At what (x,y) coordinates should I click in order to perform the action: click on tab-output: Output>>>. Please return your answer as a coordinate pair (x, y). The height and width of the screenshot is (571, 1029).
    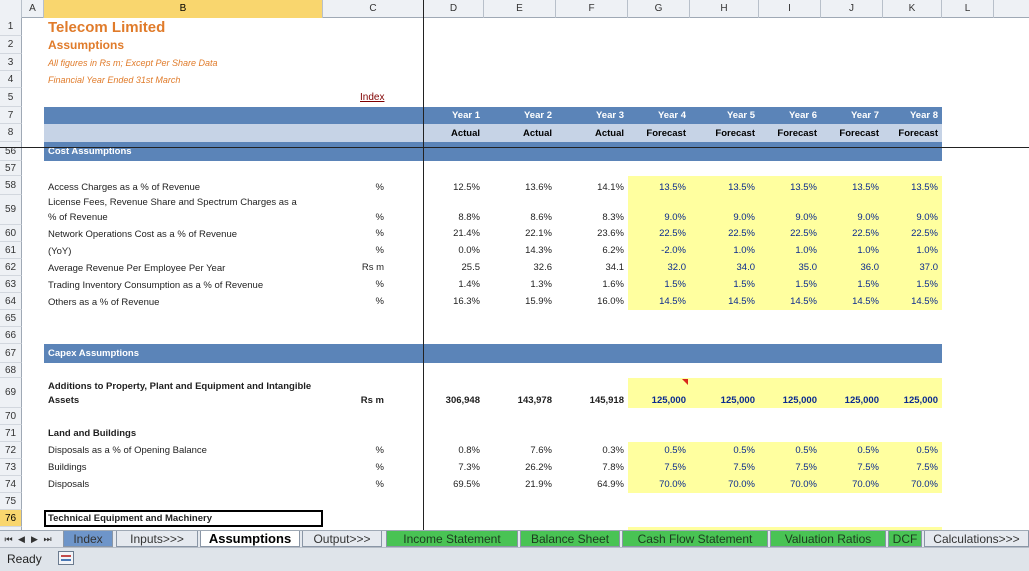
    Looking at the image, I should click on (342, 539).